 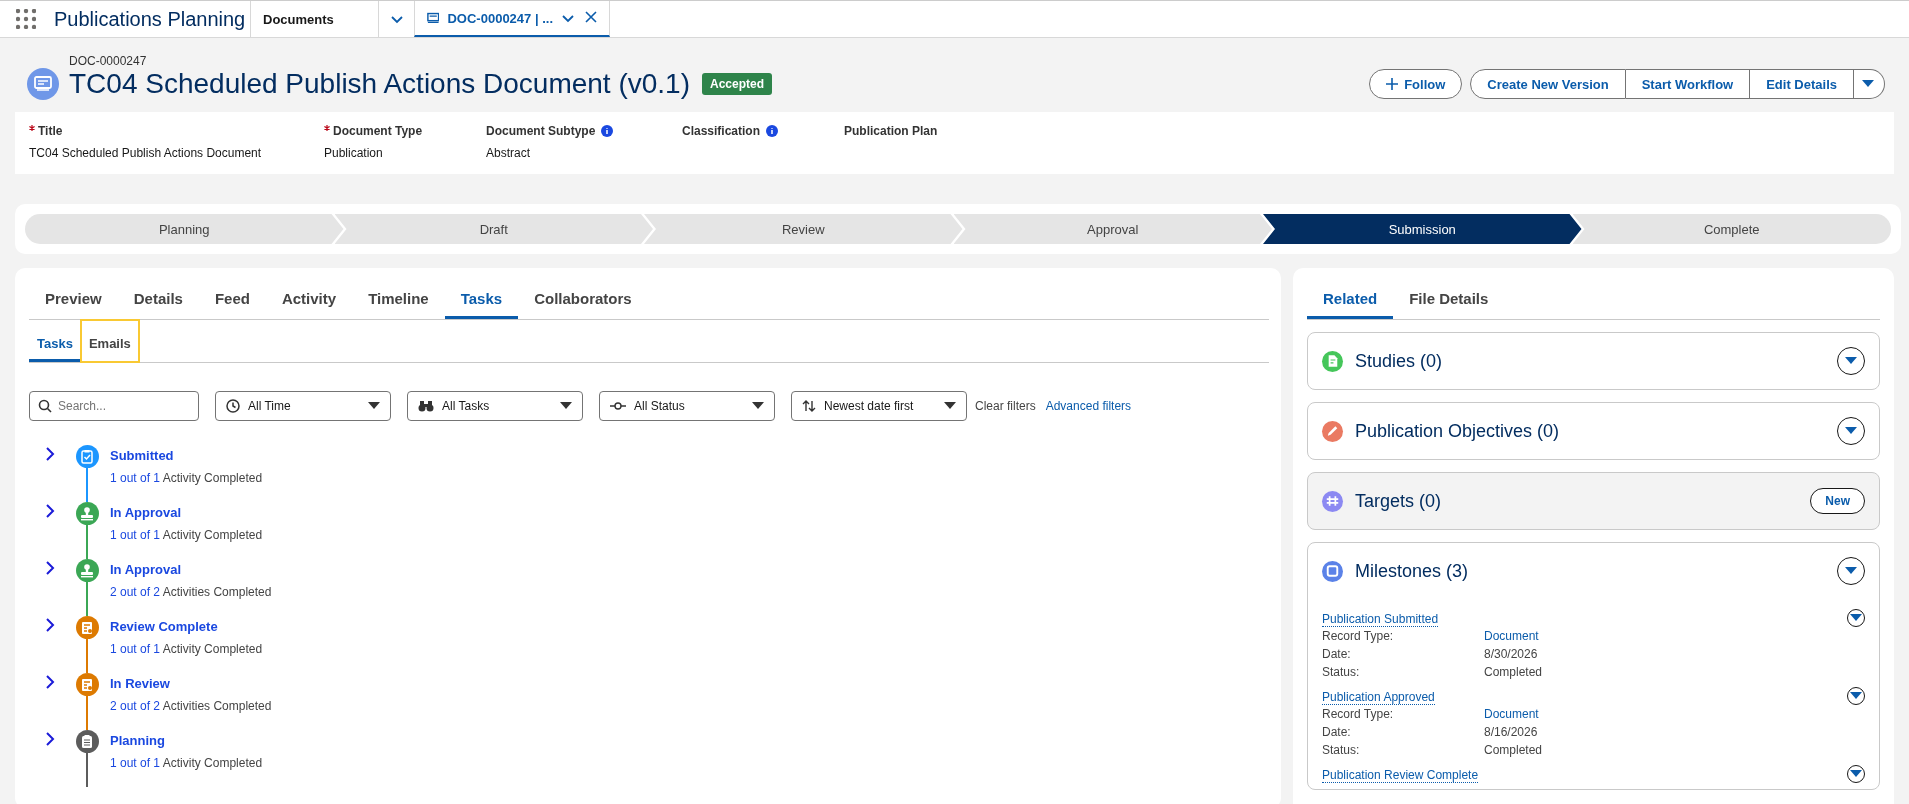 I want to click on action-button: Start Workflow, so click(x=1688, y=84).